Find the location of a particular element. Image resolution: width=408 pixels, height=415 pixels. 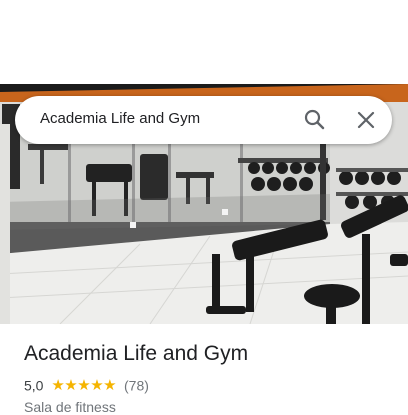

star-rating-icon: ★★★★★ is located at coordinates (84, 386).